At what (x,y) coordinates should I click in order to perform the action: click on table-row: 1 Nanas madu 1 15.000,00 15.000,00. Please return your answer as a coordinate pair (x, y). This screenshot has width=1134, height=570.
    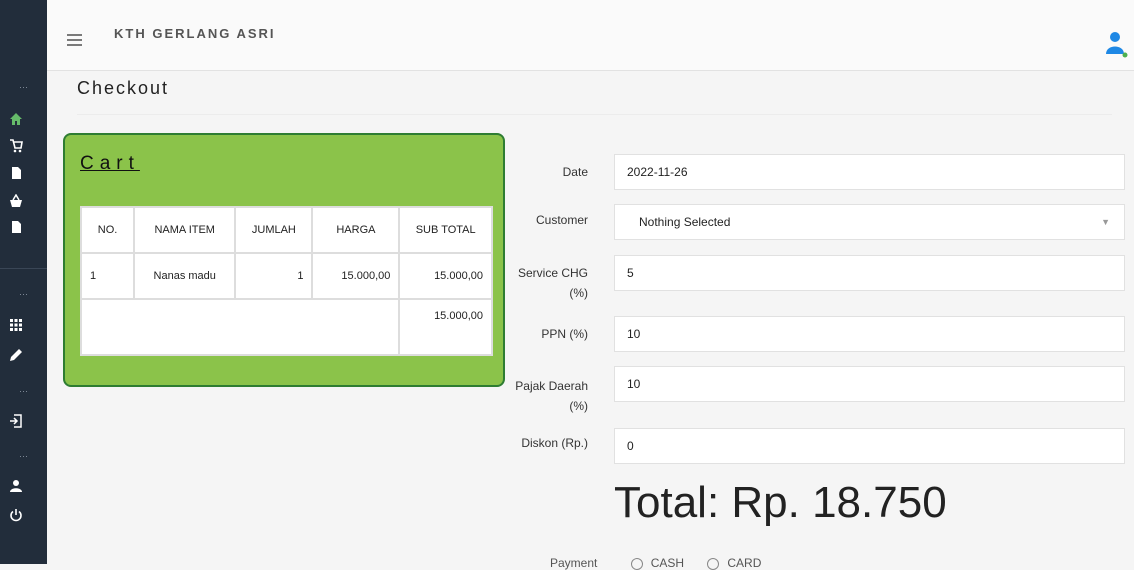
    Looking at the image, I should click on (286, 276).